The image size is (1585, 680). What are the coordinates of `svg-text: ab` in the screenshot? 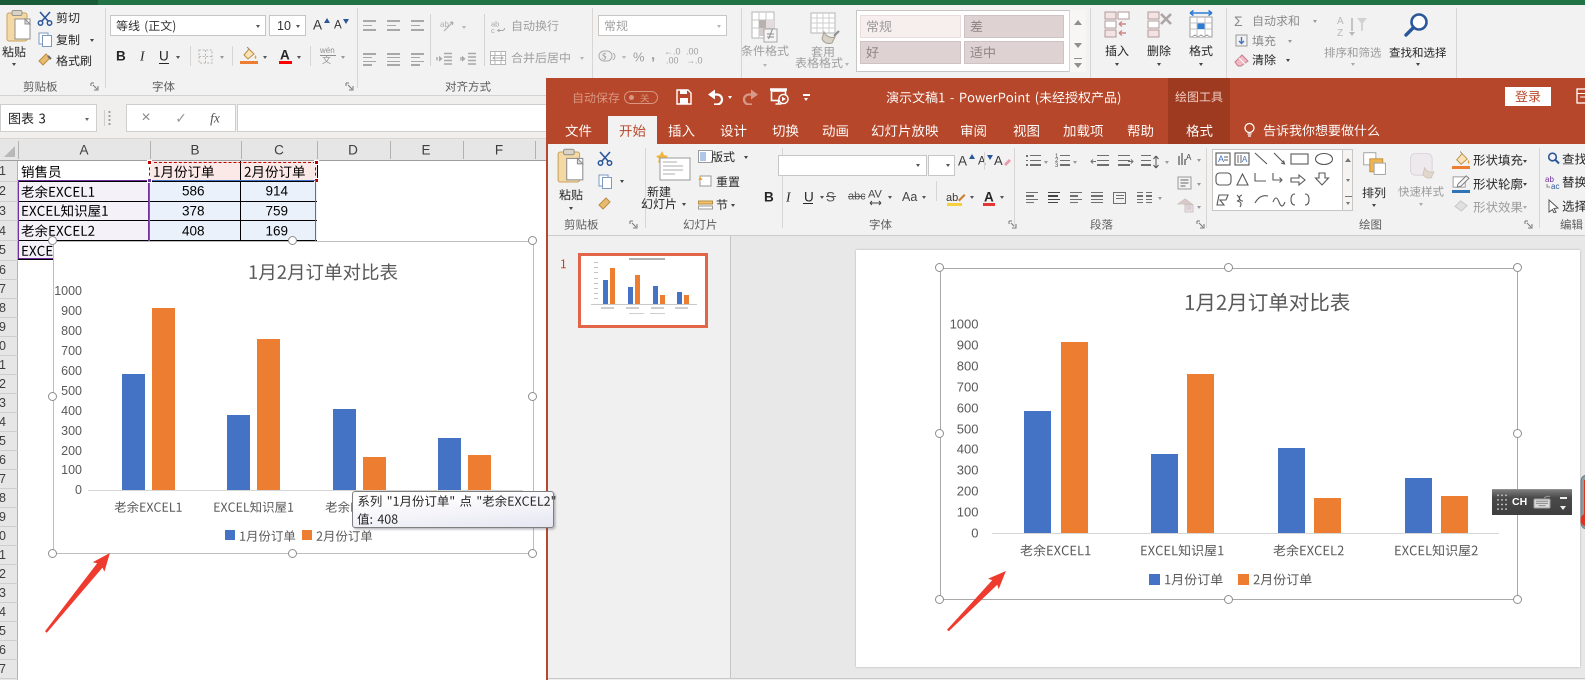 It's located at (952, 198).